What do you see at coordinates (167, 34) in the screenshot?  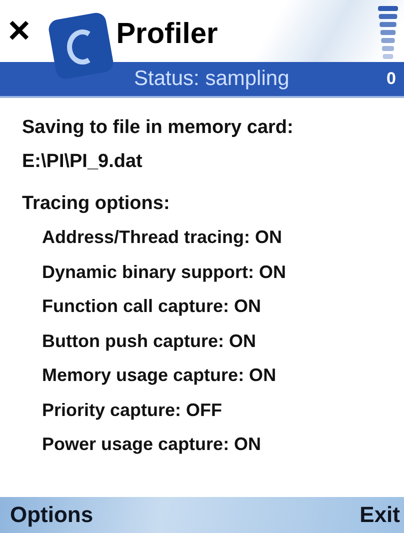 I see `app-title: Profiler` at bounding box center [167, 34].